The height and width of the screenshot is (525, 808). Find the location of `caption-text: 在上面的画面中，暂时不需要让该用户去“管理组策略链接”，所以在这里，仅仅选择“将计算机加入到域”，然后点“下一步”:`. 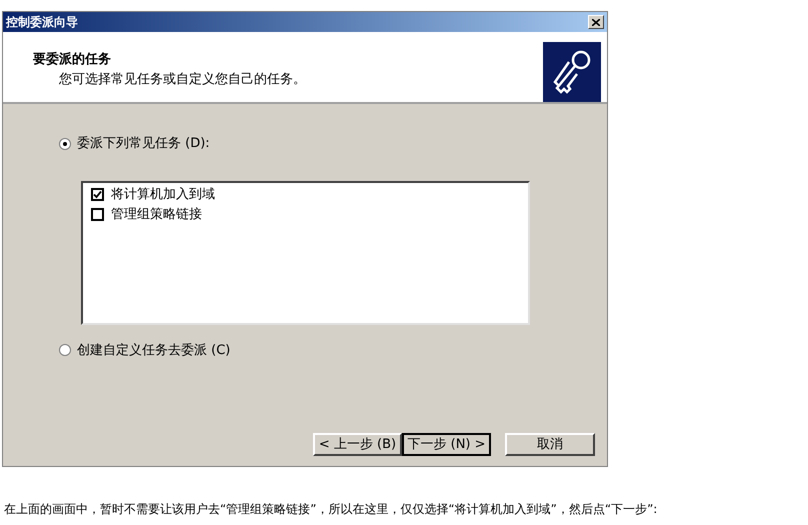

caption-text: 在上面的画面中，暂时不需要让该用户去“管理组策略链接”，所以在这里，仅仅选择“将计算机加入到域”，然后点“下一步”: is located at coordinates (331, 509).